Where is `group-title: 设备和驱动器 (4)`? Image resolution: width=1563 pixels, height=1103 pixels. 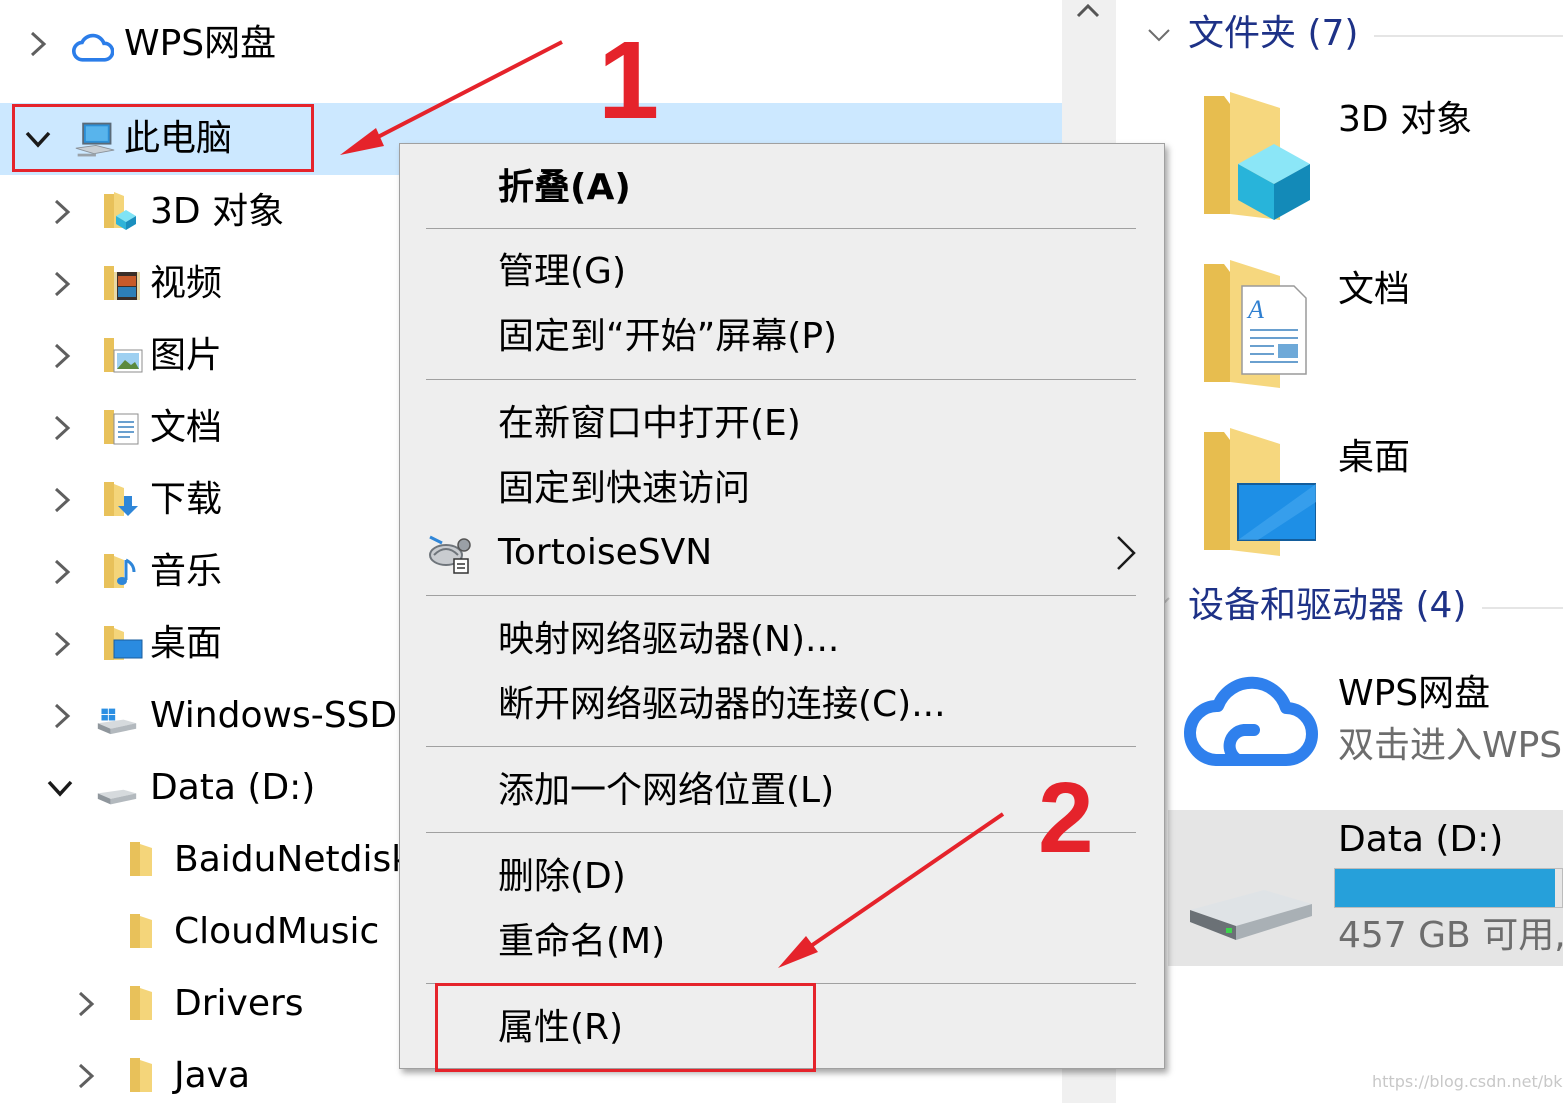
group-title: 设备和驱动器 (4) is located at coordinates (1327, 605).